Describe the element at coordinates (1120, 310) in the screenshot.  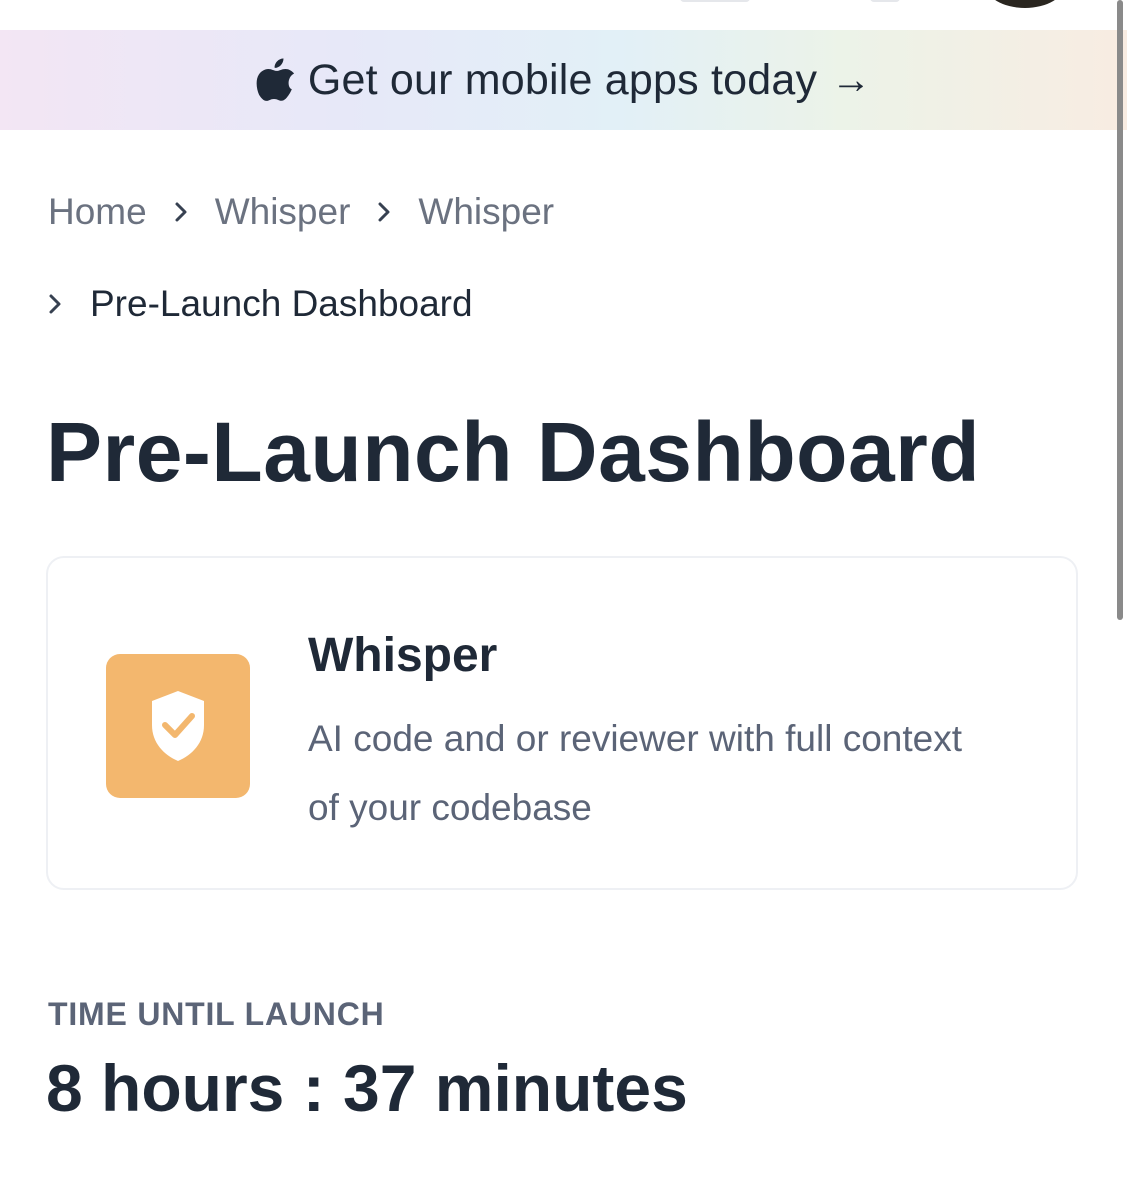
I see `scrollbar` at that location.